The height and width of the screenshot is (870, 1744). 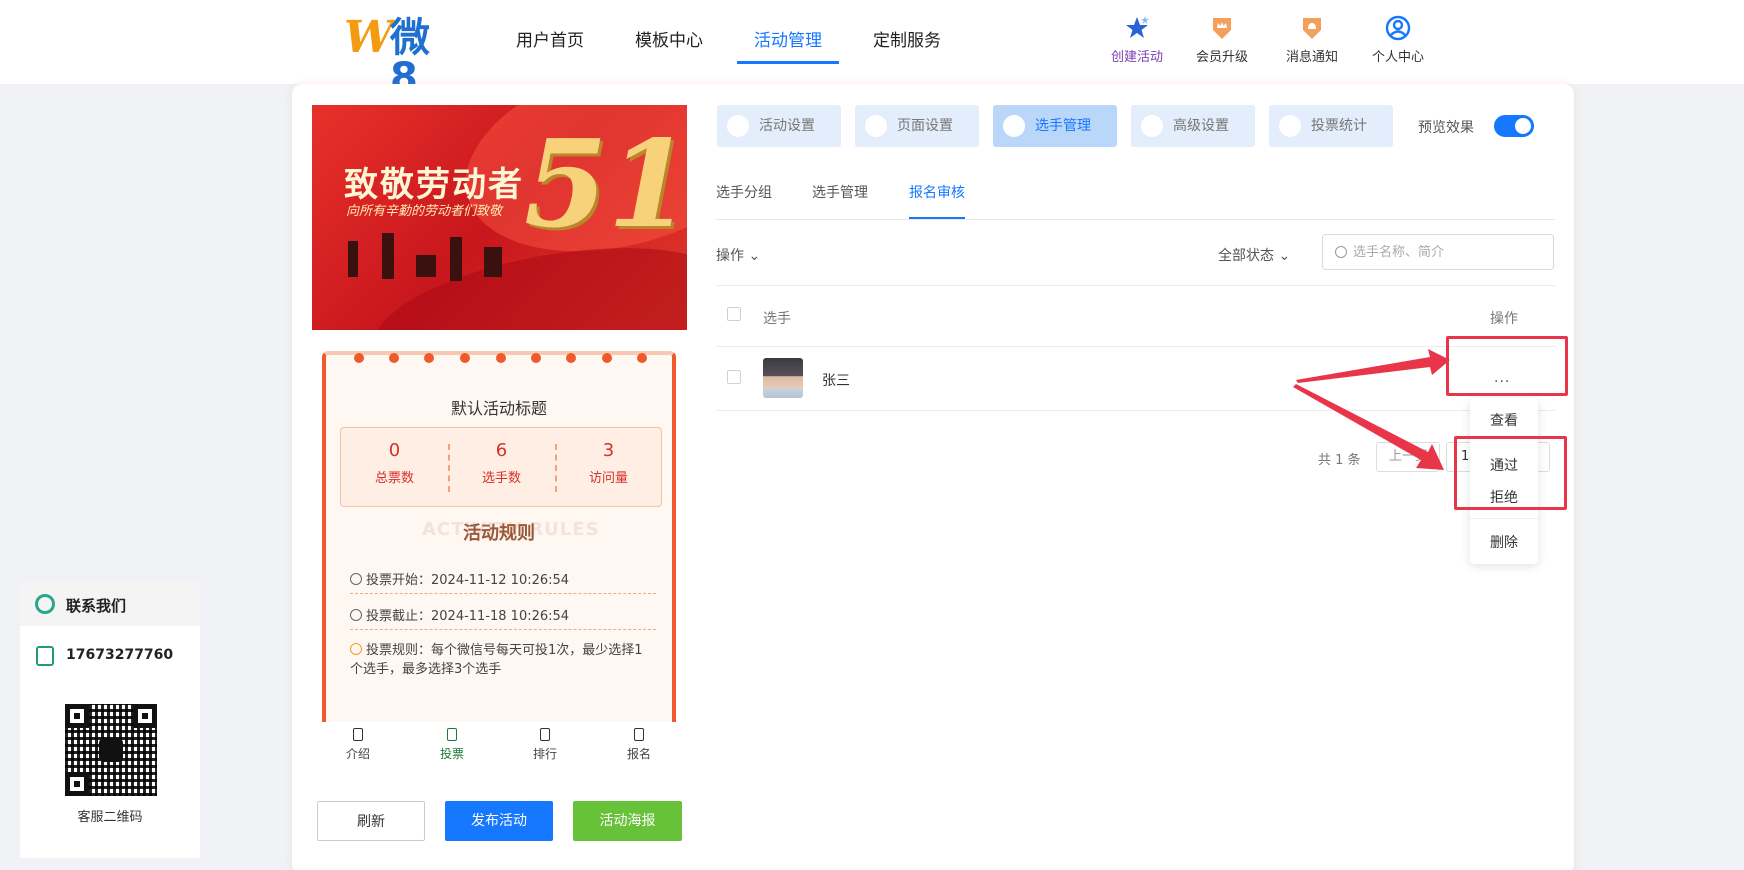 I want to click on phone-icon, so click(x=45, y=656).